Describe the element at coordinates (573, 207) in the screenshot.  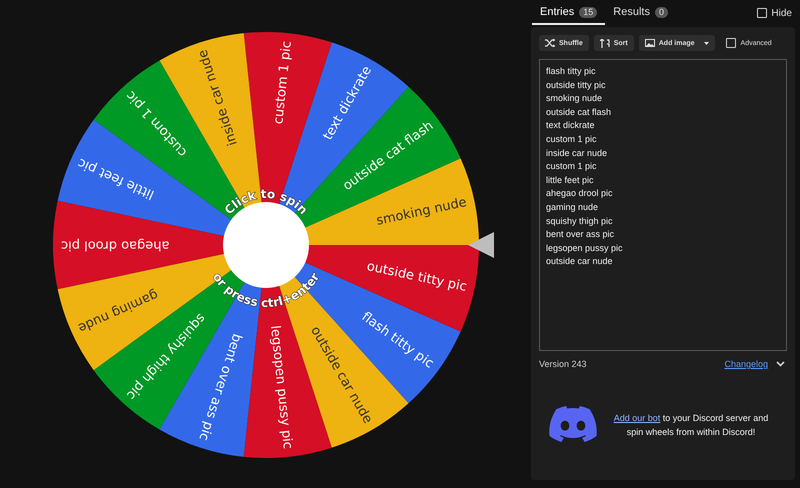
I see `entry-line: gaming nude` at that location.